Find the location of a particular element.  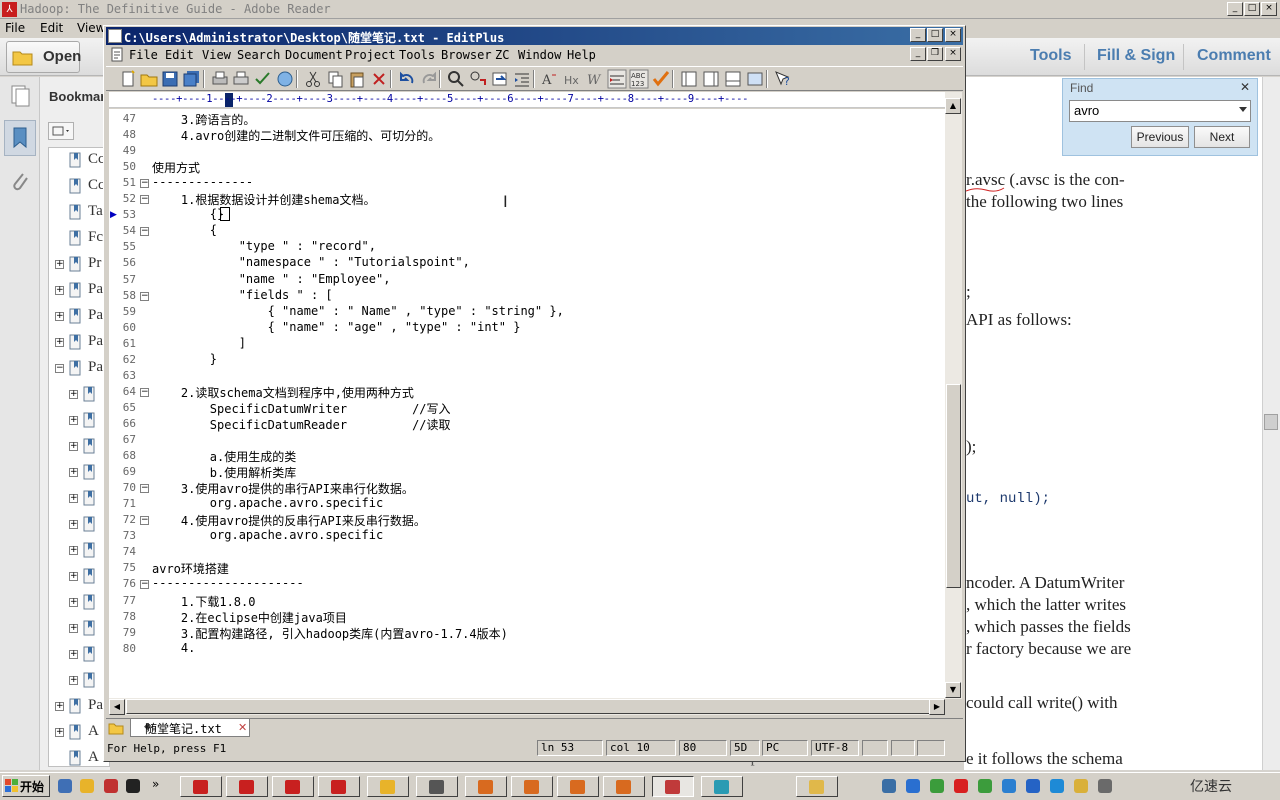

menu-help: Help is located at coordinates (581, 55).